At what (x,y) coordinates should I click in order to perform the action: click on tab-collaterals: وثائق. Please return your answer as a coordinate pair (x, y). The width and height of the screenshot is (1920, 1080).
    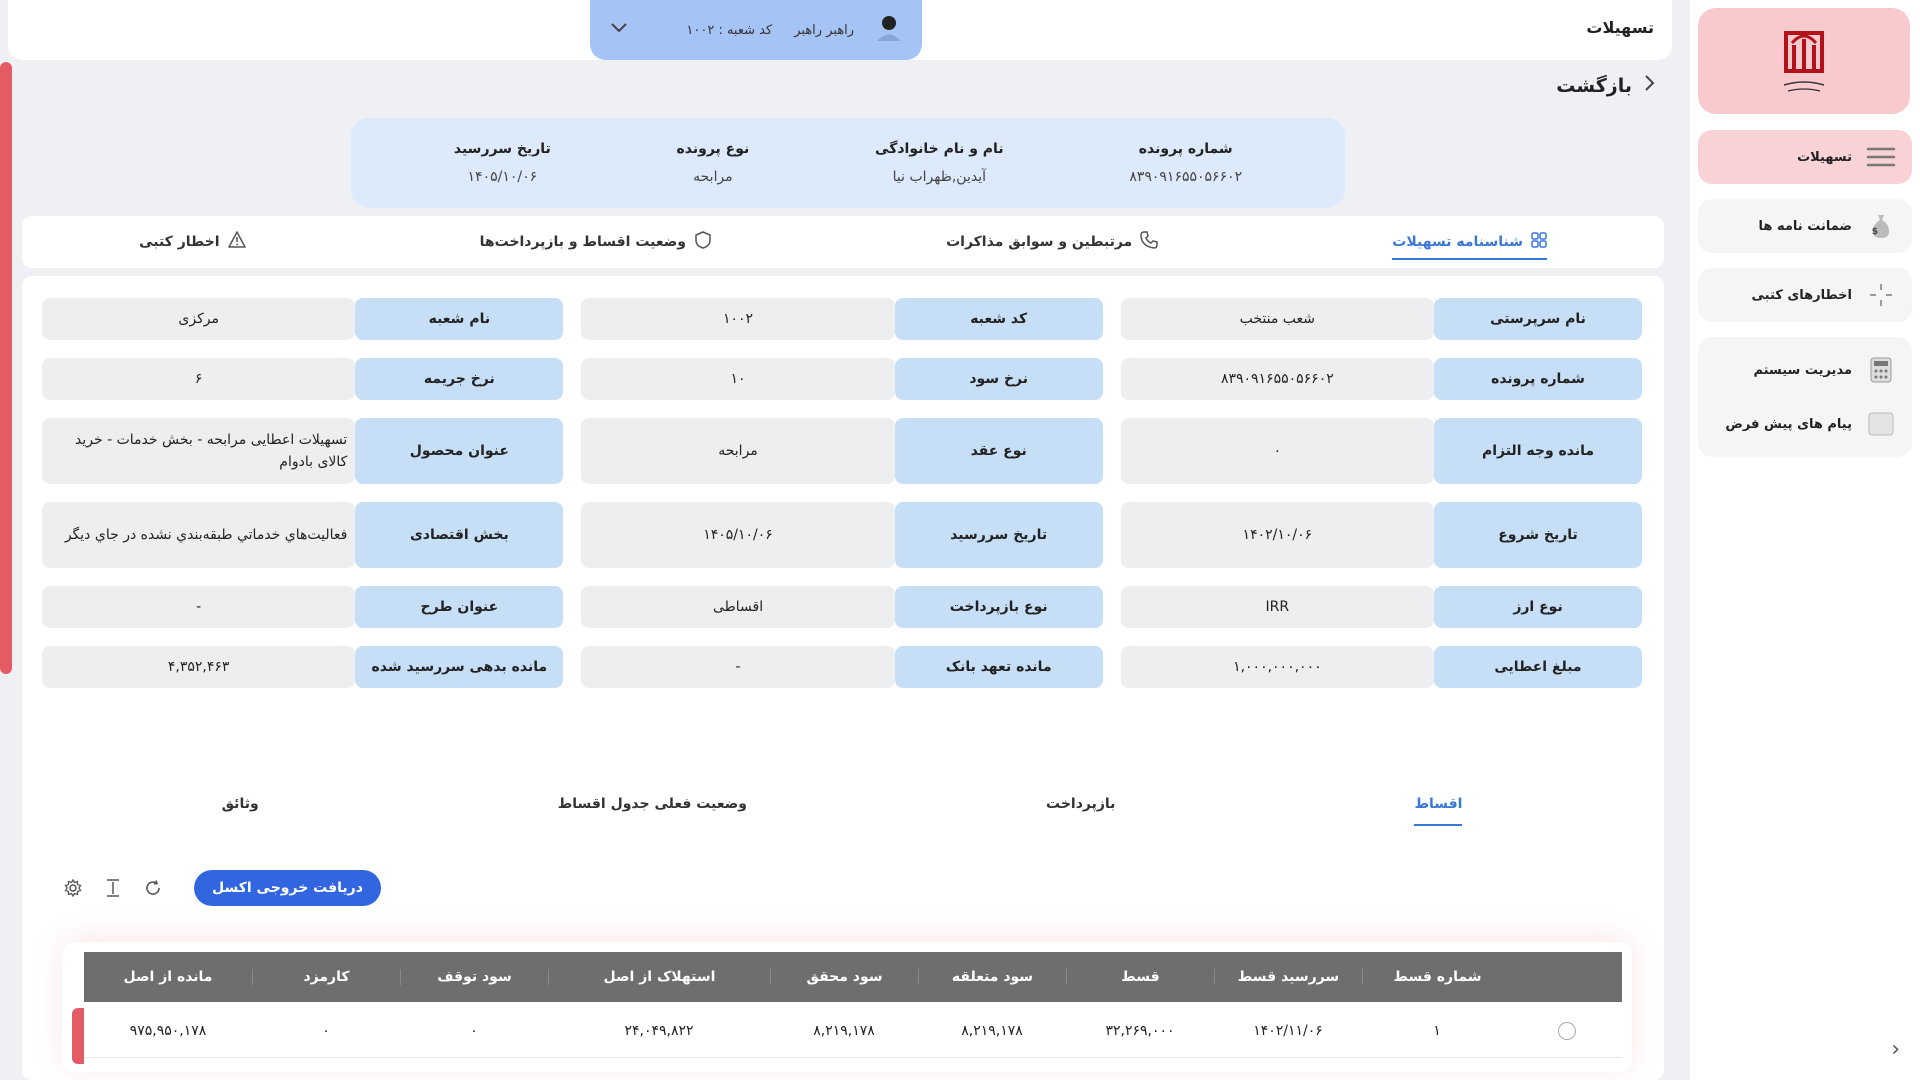
    Looking at the image, I should click on (240, 811).